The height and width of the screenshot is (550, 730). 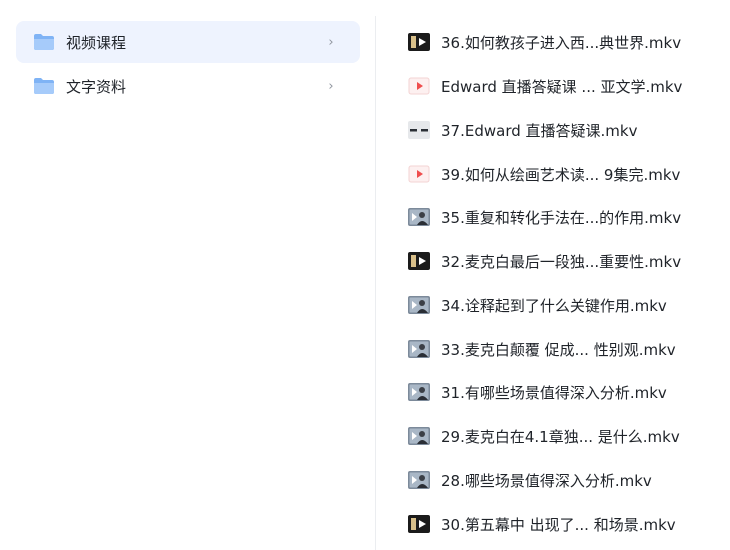 What do you see at coordinates (96, 42) in the screenshot?
I see `folder-label: 视频课程` at bounding box center [96, 42].